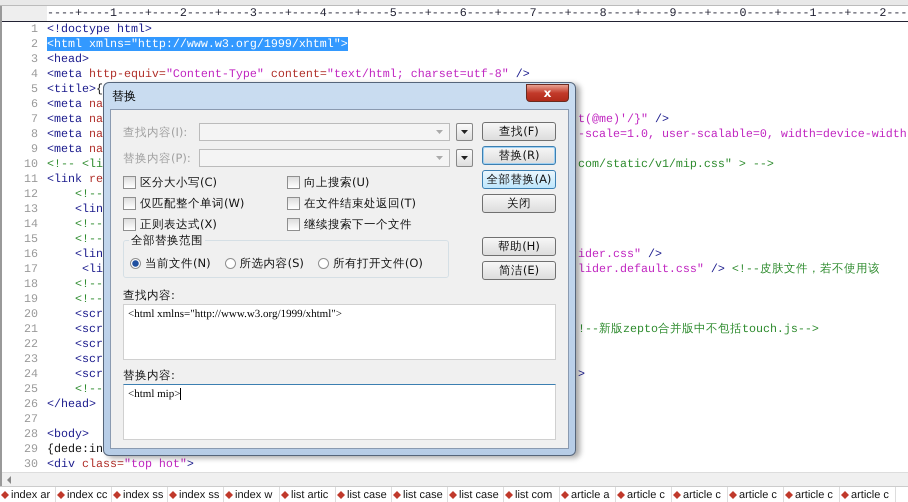  What do you see at coordinates (31, 389) in the screenshot?
I see `line-number: 25` at bounding box center [31, 389].